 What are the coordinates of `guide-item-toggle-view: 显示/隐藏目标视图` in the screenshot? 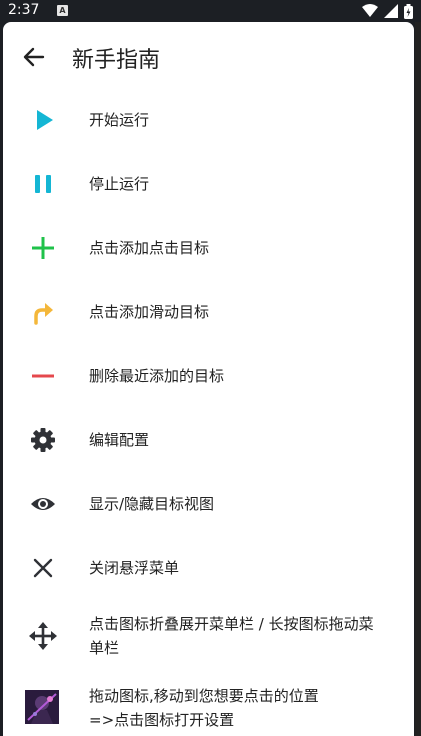 It's located at (208, 504).